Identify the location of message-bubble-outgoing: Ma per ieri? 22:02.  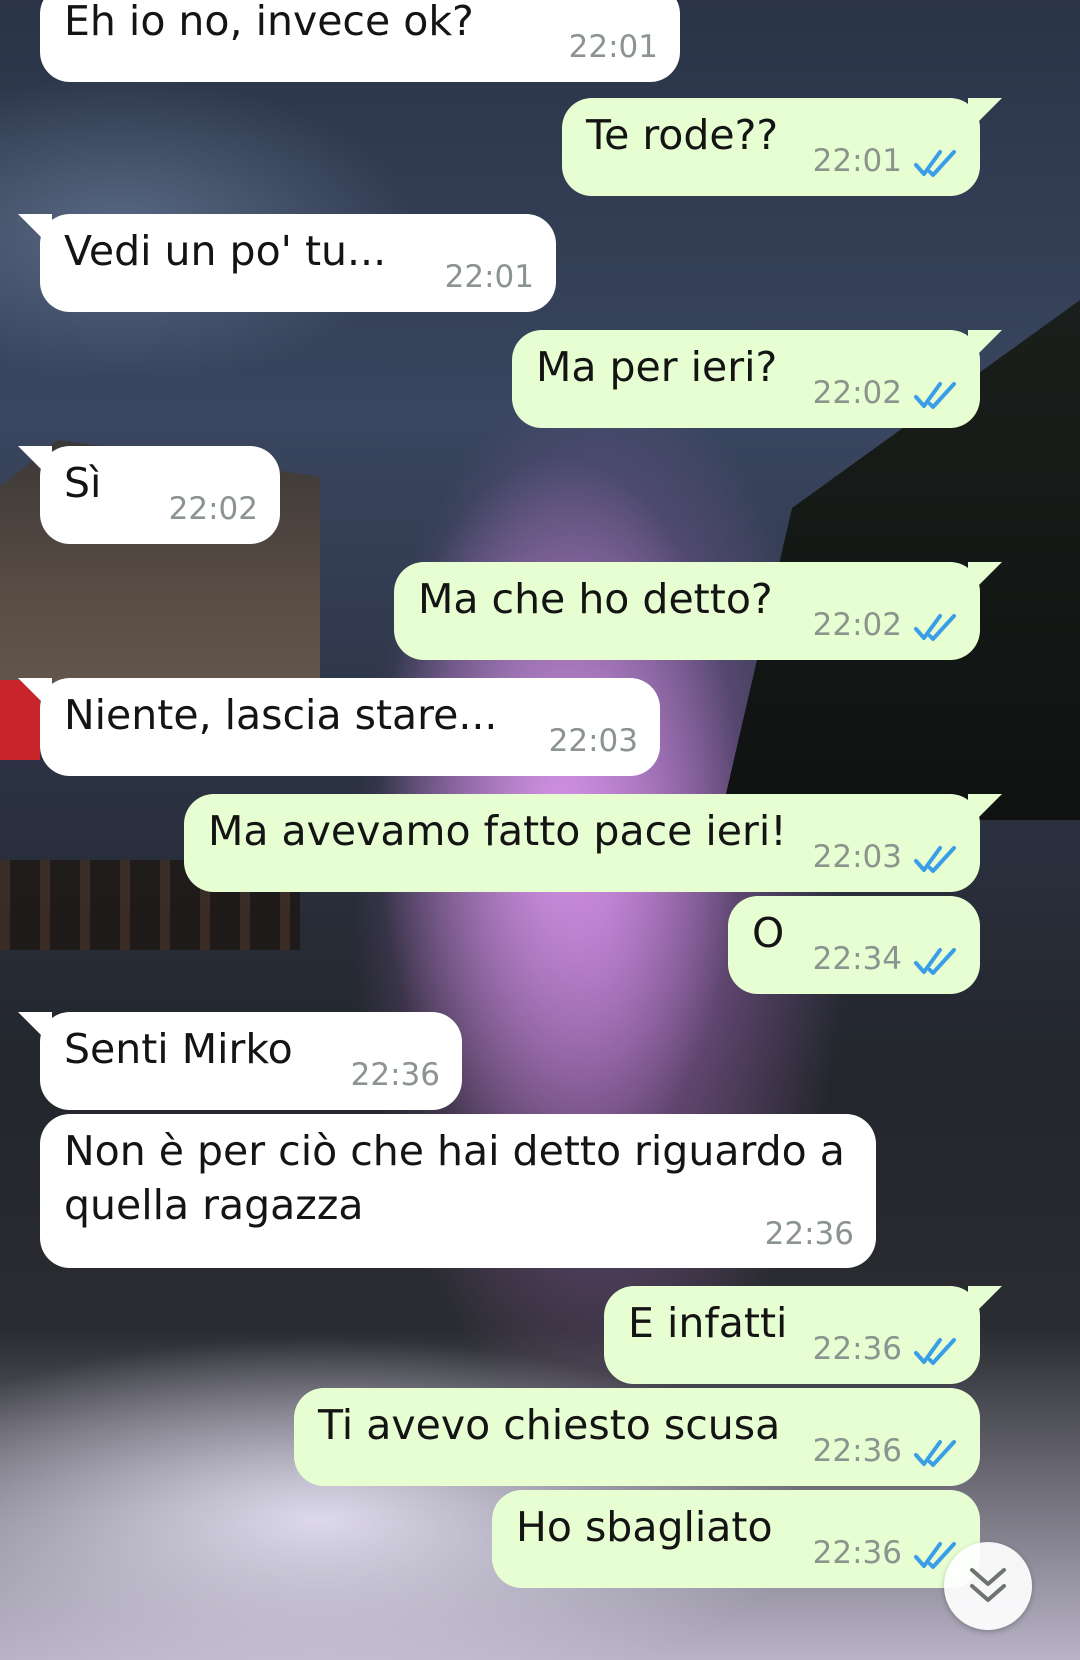
(757, 379).